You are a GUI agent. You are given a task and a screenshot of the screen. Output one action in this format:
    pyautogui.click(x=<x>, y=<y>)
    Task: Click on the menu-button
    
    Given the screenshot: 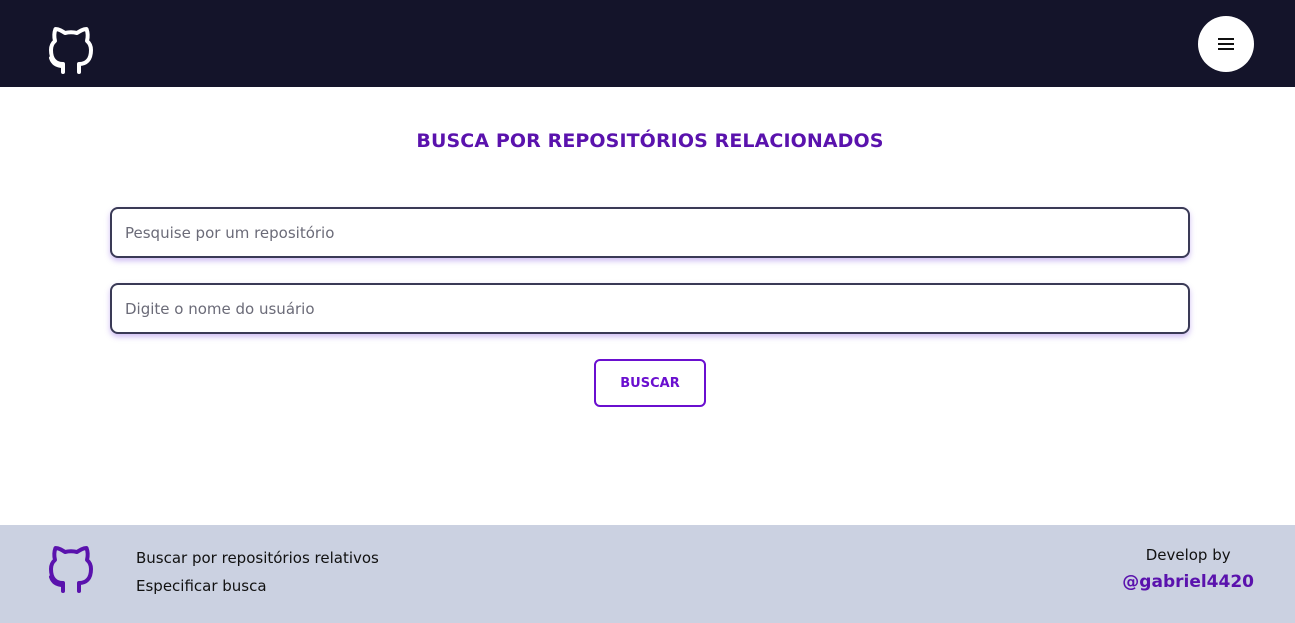 What is the action you would take?
    pyautogui.click(x=1226, y=44)
    